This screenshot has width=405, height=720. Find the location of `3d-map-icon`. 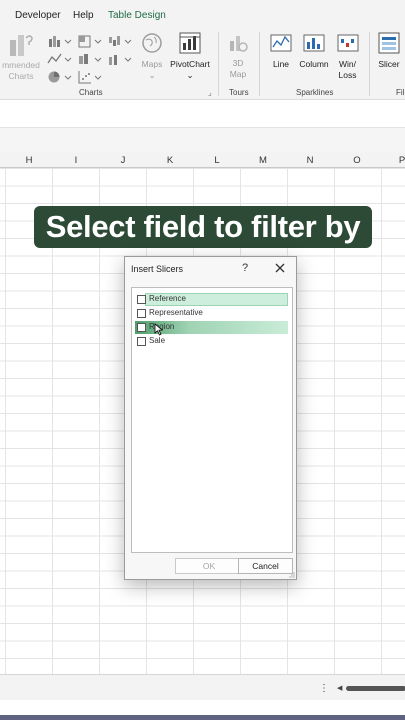

3d-map-icon is located at coordinates (239, 44).